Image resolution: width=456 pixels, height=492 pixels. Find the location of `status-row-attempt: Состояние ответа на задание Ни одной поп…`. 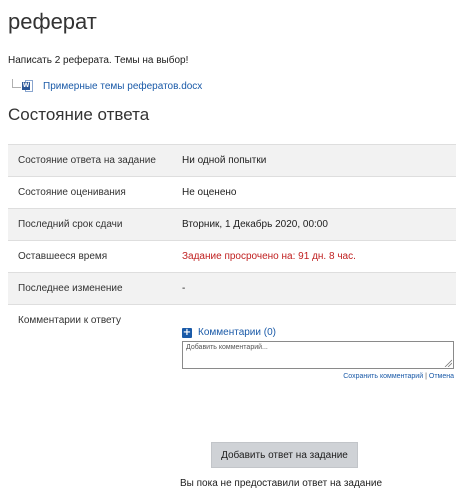

status-row-attempt: Состояние ответа на задание Ни одной поп… is located at coordinates (232, 160).